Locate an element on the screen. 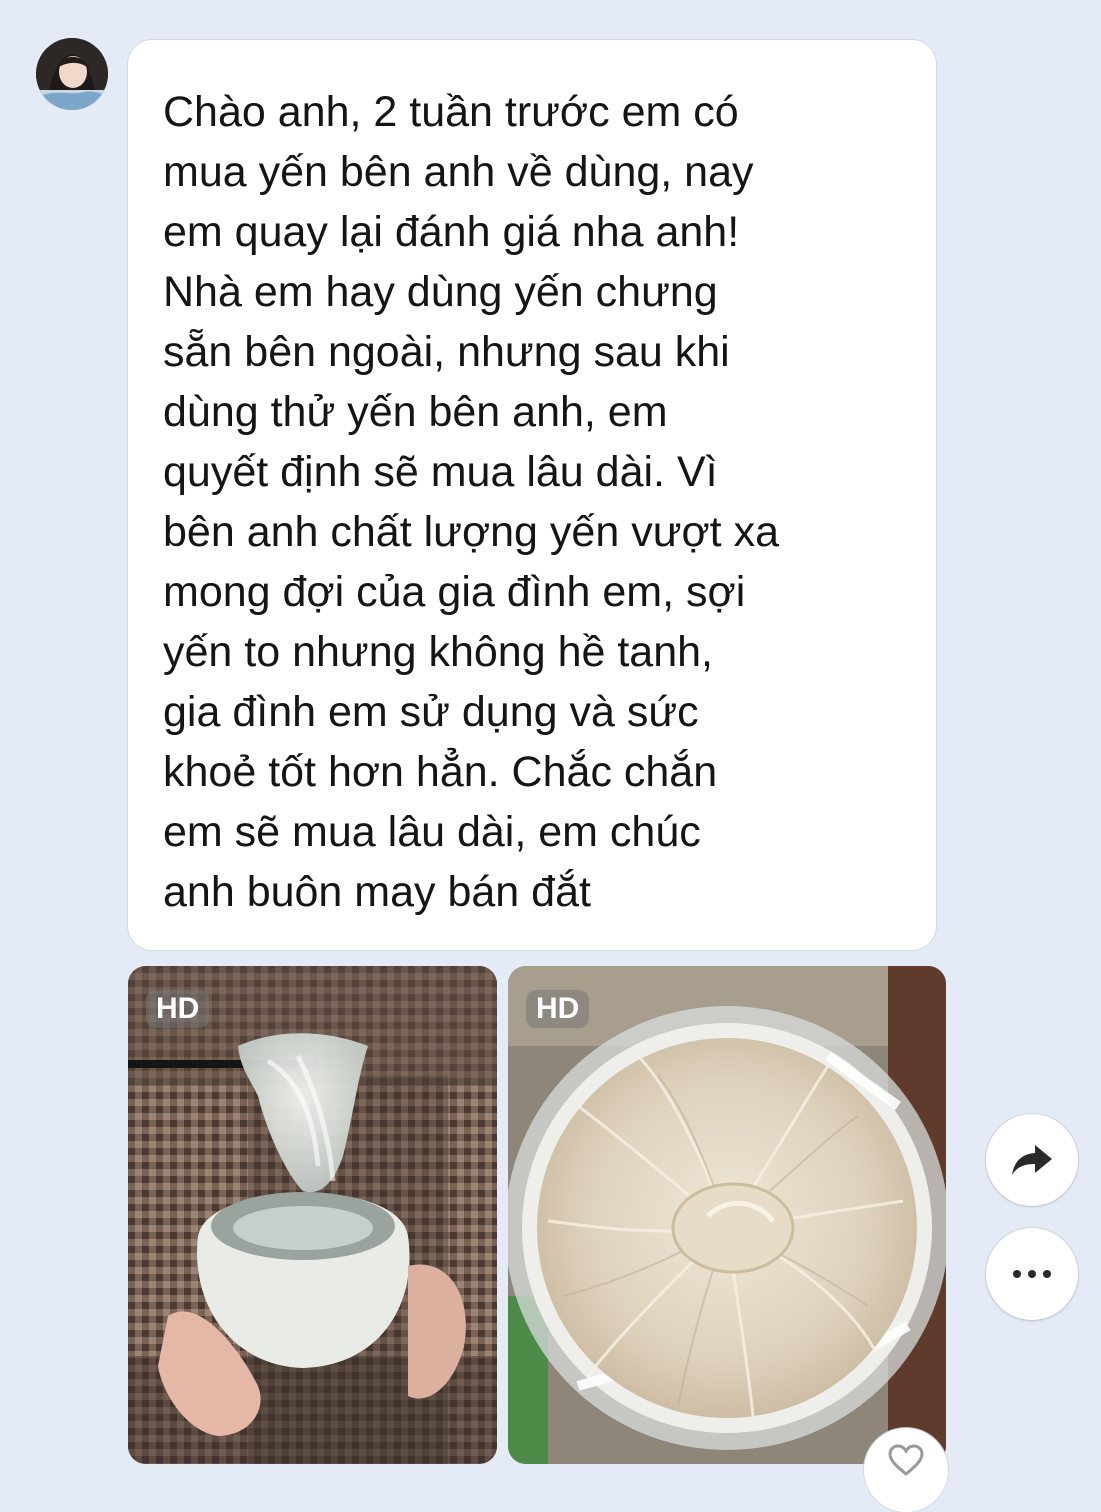  share-arrow-icon is located at coordinates (1032, 1160).